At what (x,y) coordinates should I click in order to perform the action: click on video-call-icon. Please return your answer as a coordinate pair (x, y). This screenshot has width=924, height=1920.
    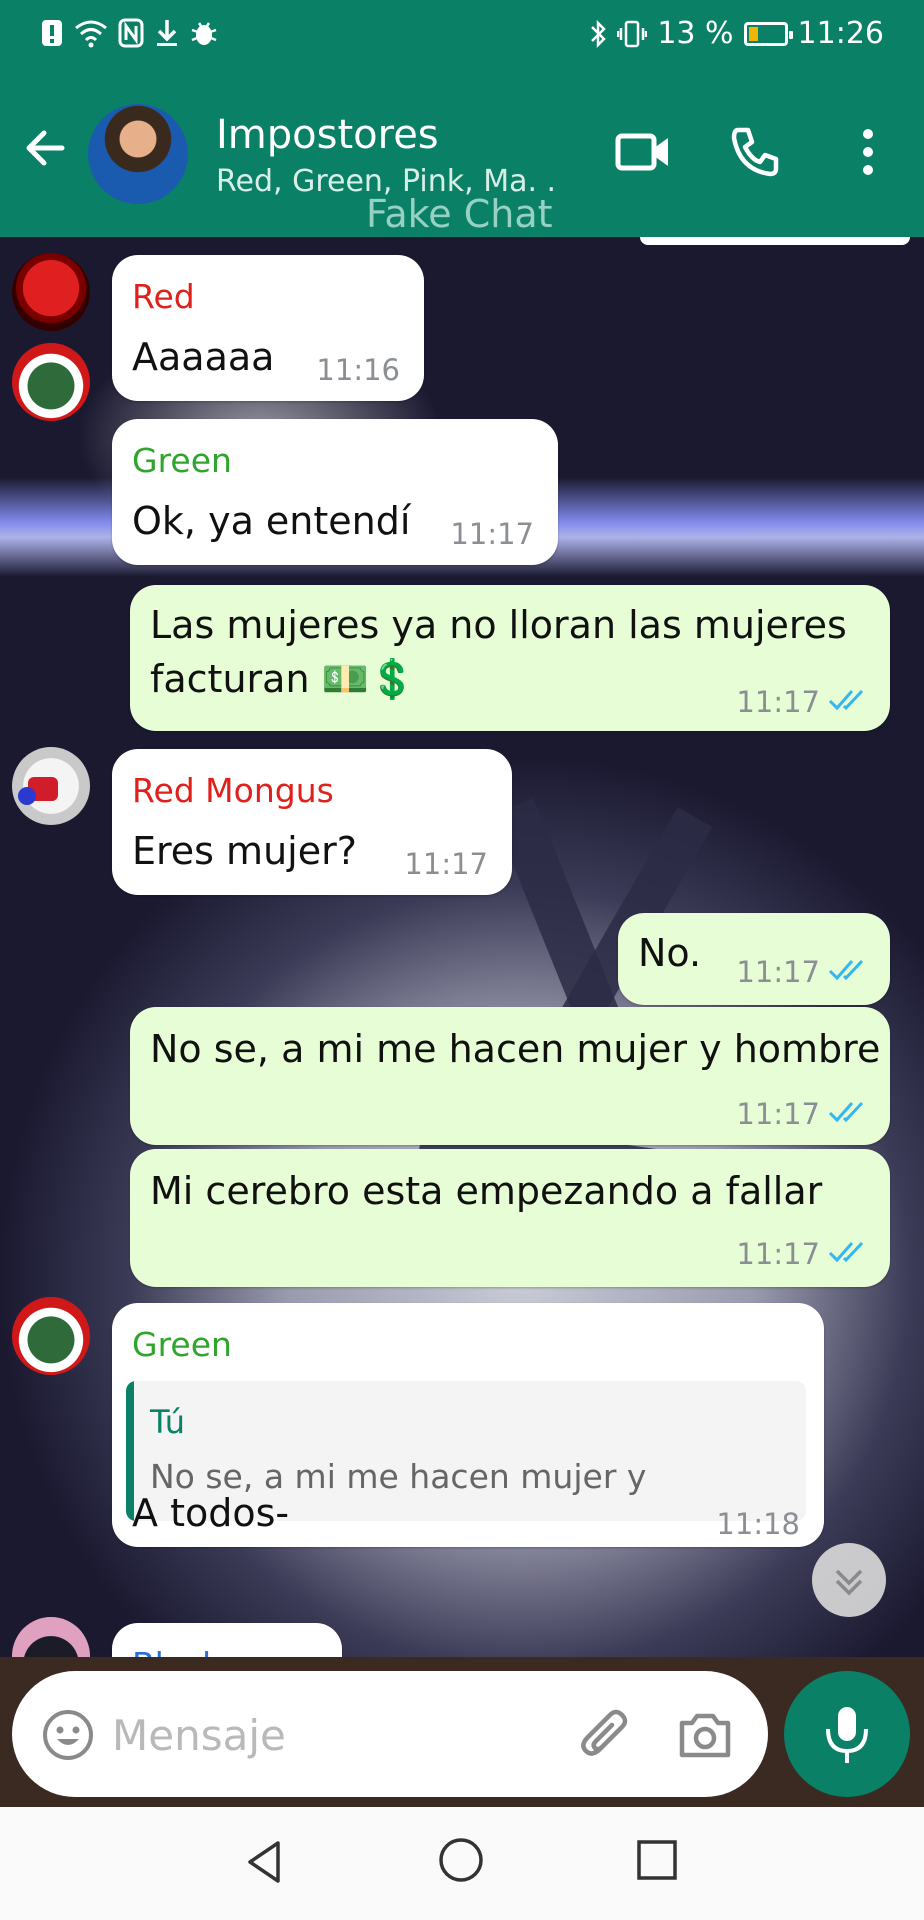
    Looking at the image, I should click on (643, 152).